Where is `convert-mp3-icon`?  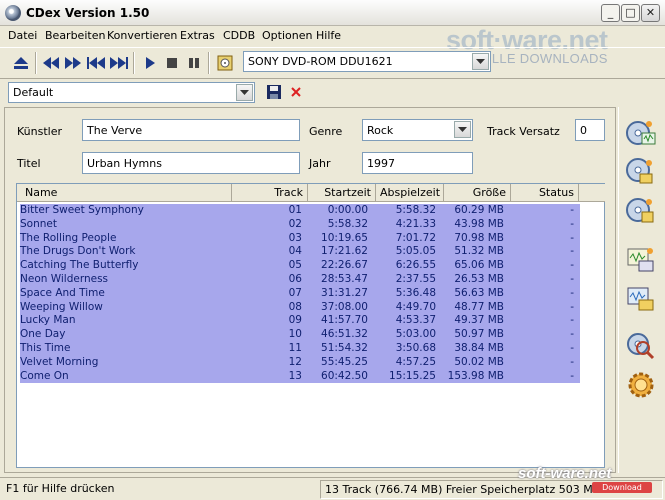
convert-mp3-icon is located at coordinates (641, 299).